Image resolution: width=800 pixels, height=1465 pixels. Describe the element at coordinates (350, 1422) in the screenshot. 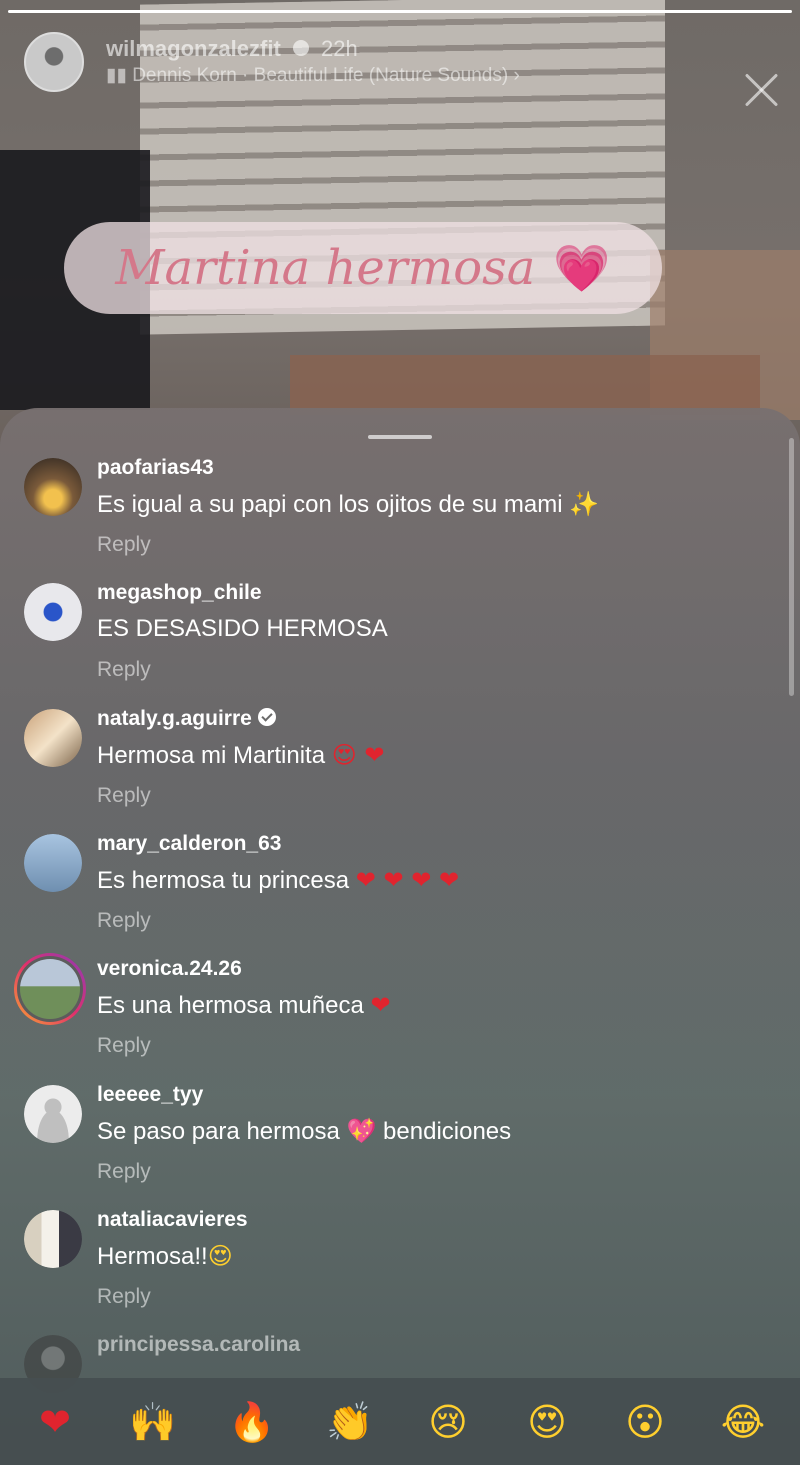

I see `clapping-reaction-icon: 👏` at that location.